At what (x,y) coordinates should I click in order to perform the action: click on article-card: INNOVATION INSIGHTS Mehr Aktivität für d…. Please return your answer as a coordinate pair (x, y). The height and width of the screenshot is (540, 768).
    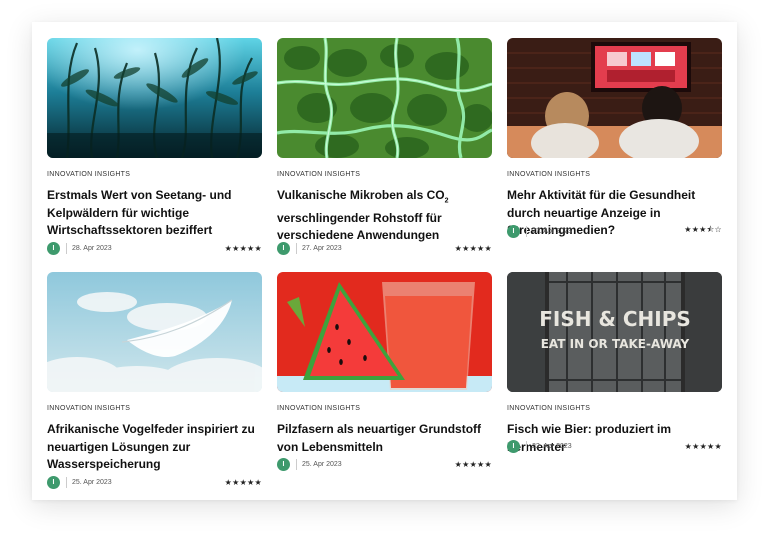
    Looking at the image, I should click on (614, 148).